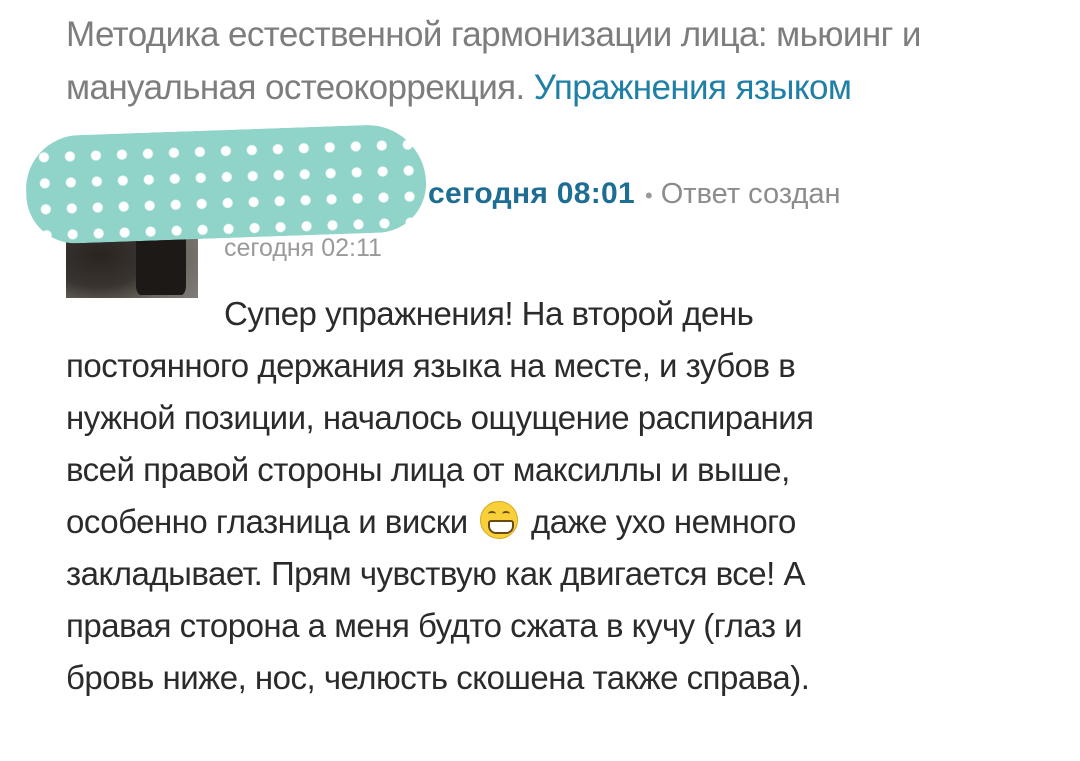 This screenshot has height=761, width=1080. I want to click on created-time: сегодня 02:11, so click(303, 248).